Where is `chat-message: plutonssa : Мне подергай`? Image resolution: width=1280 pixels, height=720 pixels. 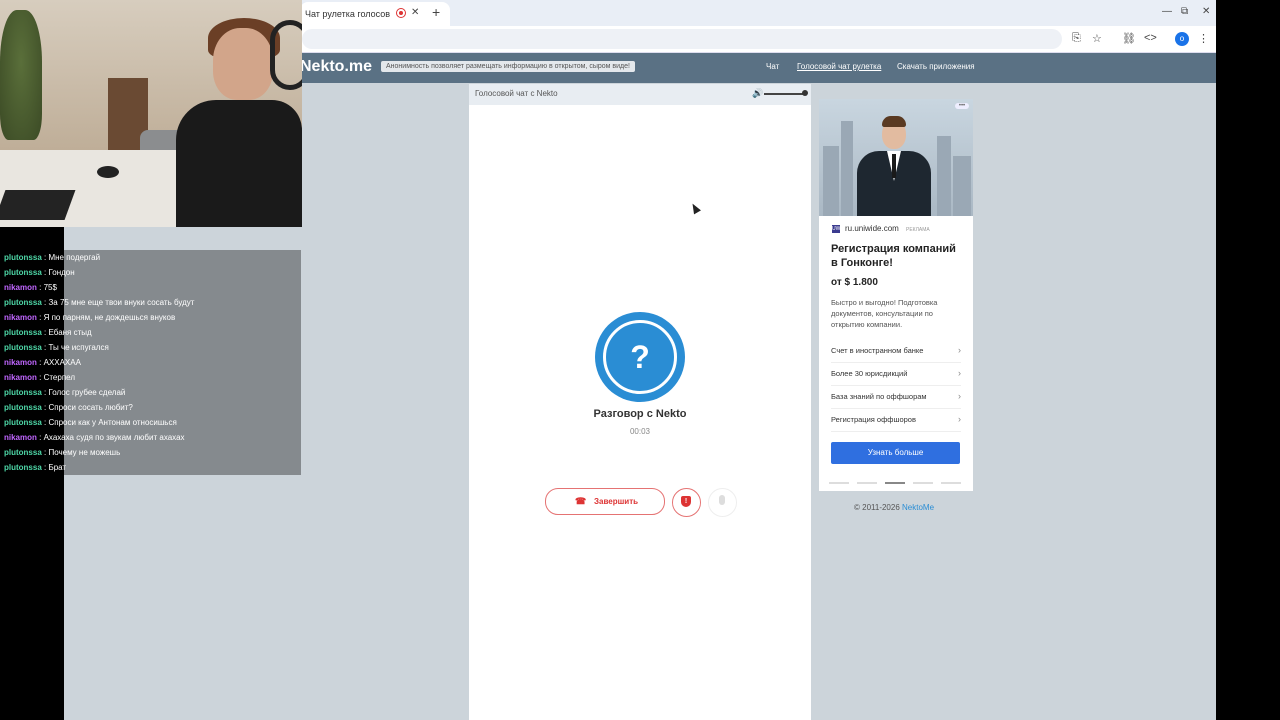
chat-message: plutonssa : Мне подергай is located at coordinates (151, 257).